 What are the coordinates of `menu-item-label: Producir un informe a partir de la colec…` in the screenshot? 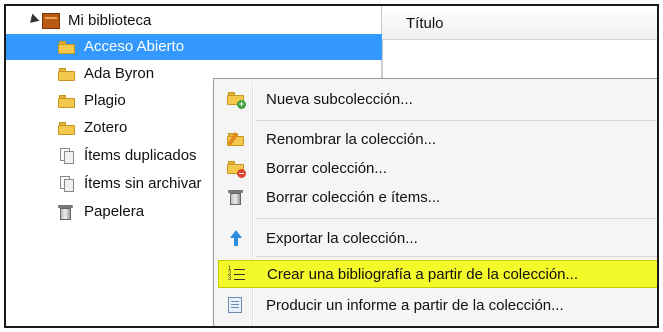 It's located at (415, 305).